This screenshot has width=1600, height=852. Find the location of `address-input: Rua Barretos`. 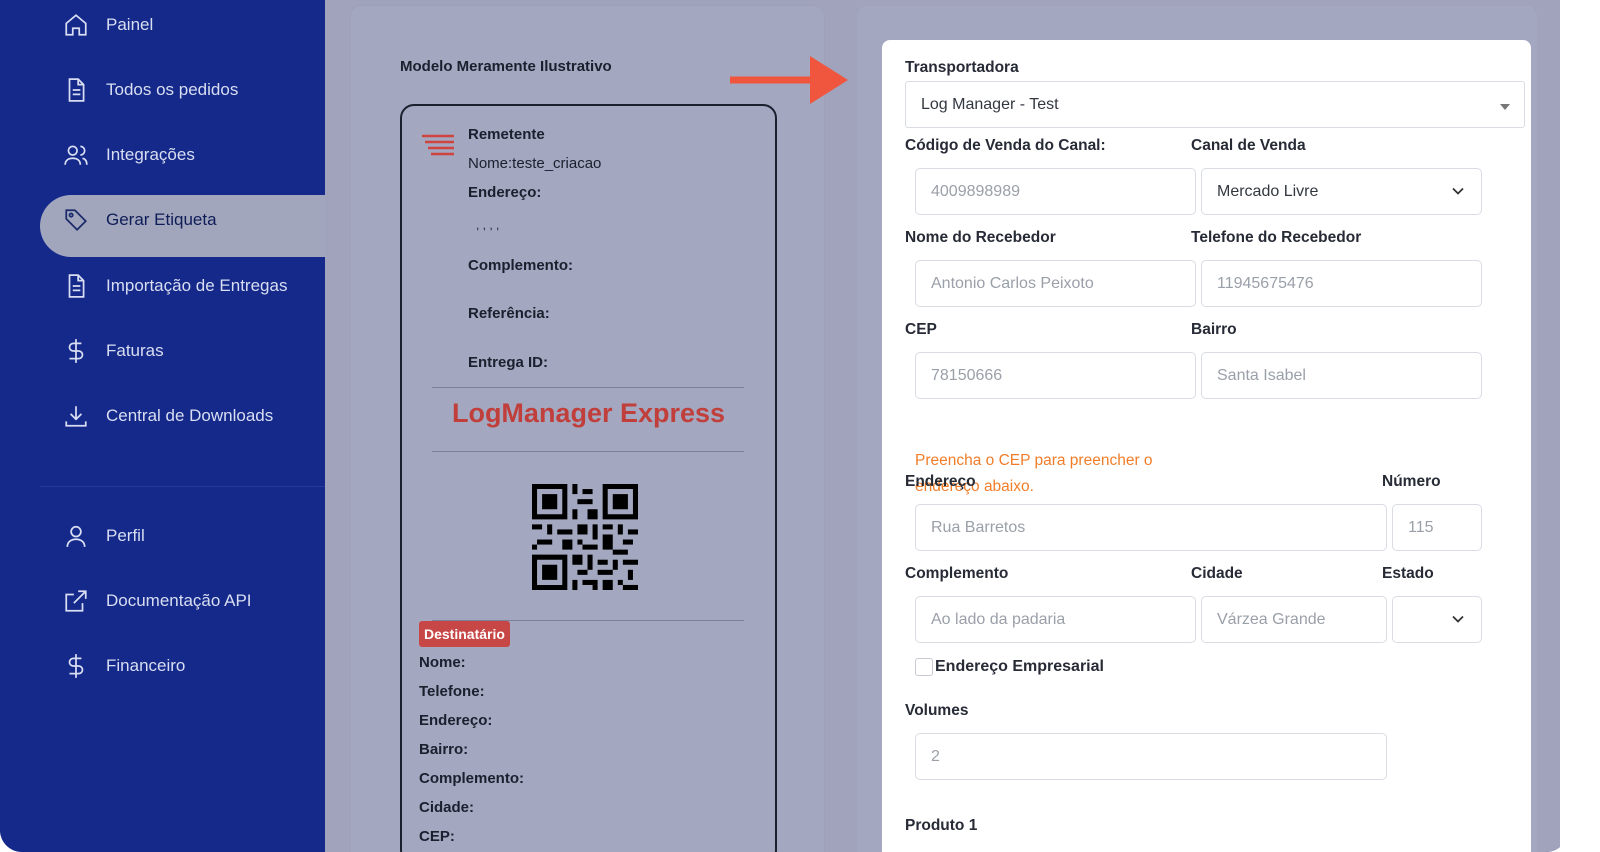

address-input: Rua Barretos is located at coordinates (1151, 527).